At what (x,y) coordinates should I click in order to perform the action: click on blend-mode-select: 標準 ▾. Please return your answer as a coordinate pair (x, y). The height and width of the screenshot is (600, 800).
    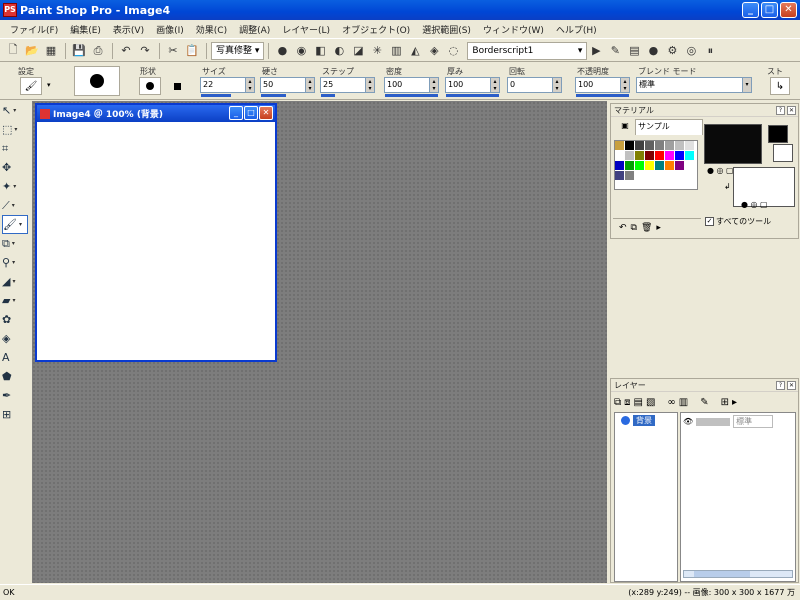
    Looking at the image, I should click on (694, 85).